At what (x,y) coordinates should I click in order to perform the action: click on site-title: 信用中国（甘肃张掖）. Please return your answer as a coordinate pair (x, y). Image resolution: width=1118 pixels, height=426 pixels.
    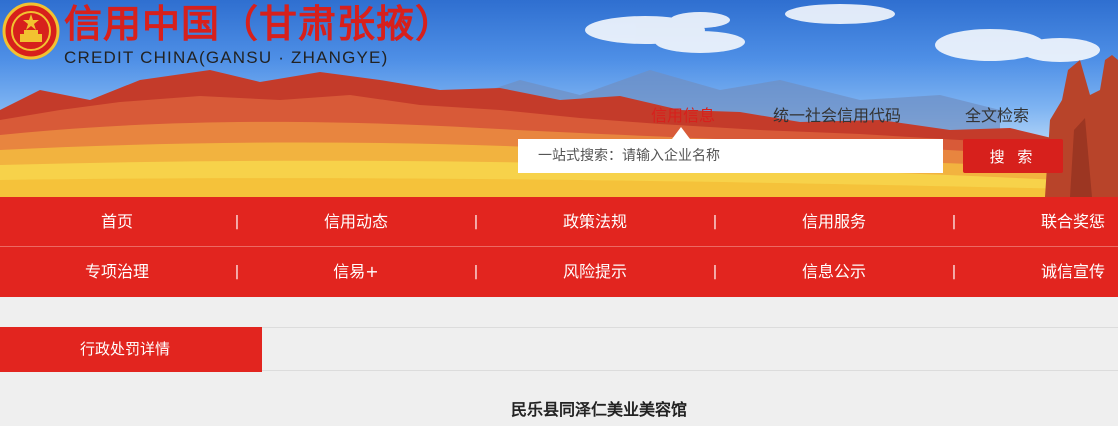
    Looking at the image, I should click on (259, 24).